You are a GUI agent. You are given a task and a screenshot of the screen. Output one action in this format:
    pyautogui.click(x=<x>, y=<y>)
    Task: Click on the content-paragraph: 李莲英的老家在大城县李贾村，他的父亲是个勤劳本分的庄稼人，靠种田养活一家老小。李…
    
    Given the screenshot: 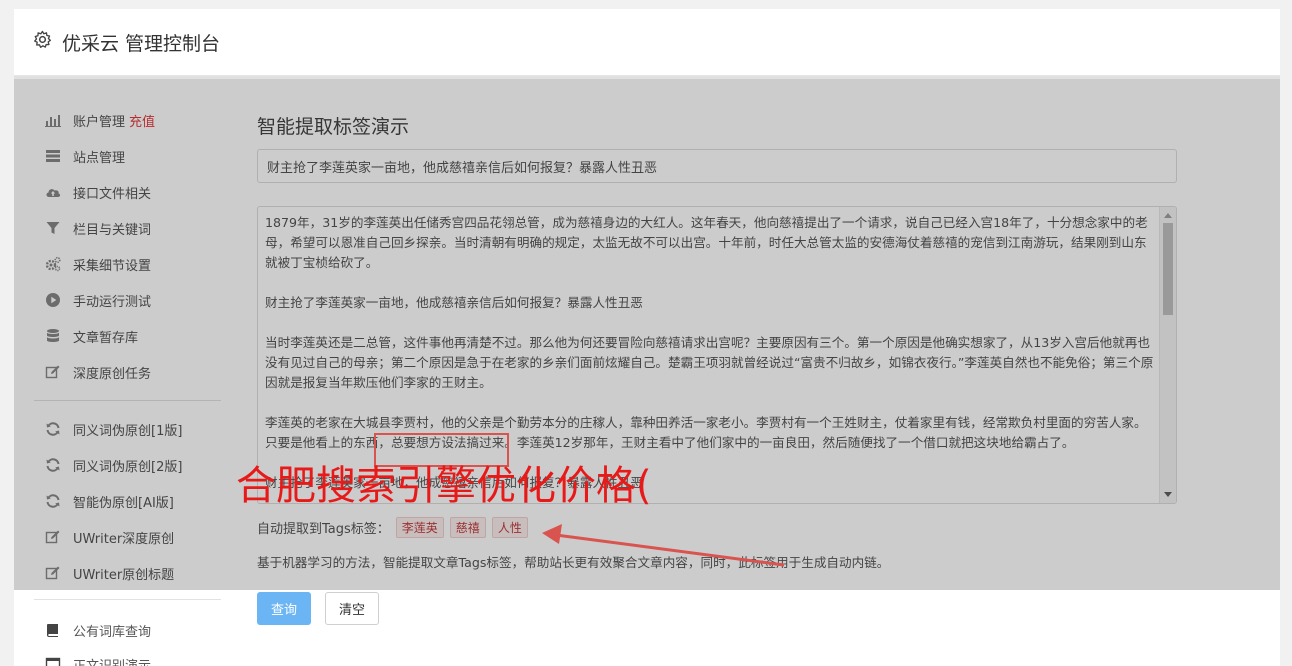 What is the action you would take?
    pyautogui.click(x=706, y=432)
    